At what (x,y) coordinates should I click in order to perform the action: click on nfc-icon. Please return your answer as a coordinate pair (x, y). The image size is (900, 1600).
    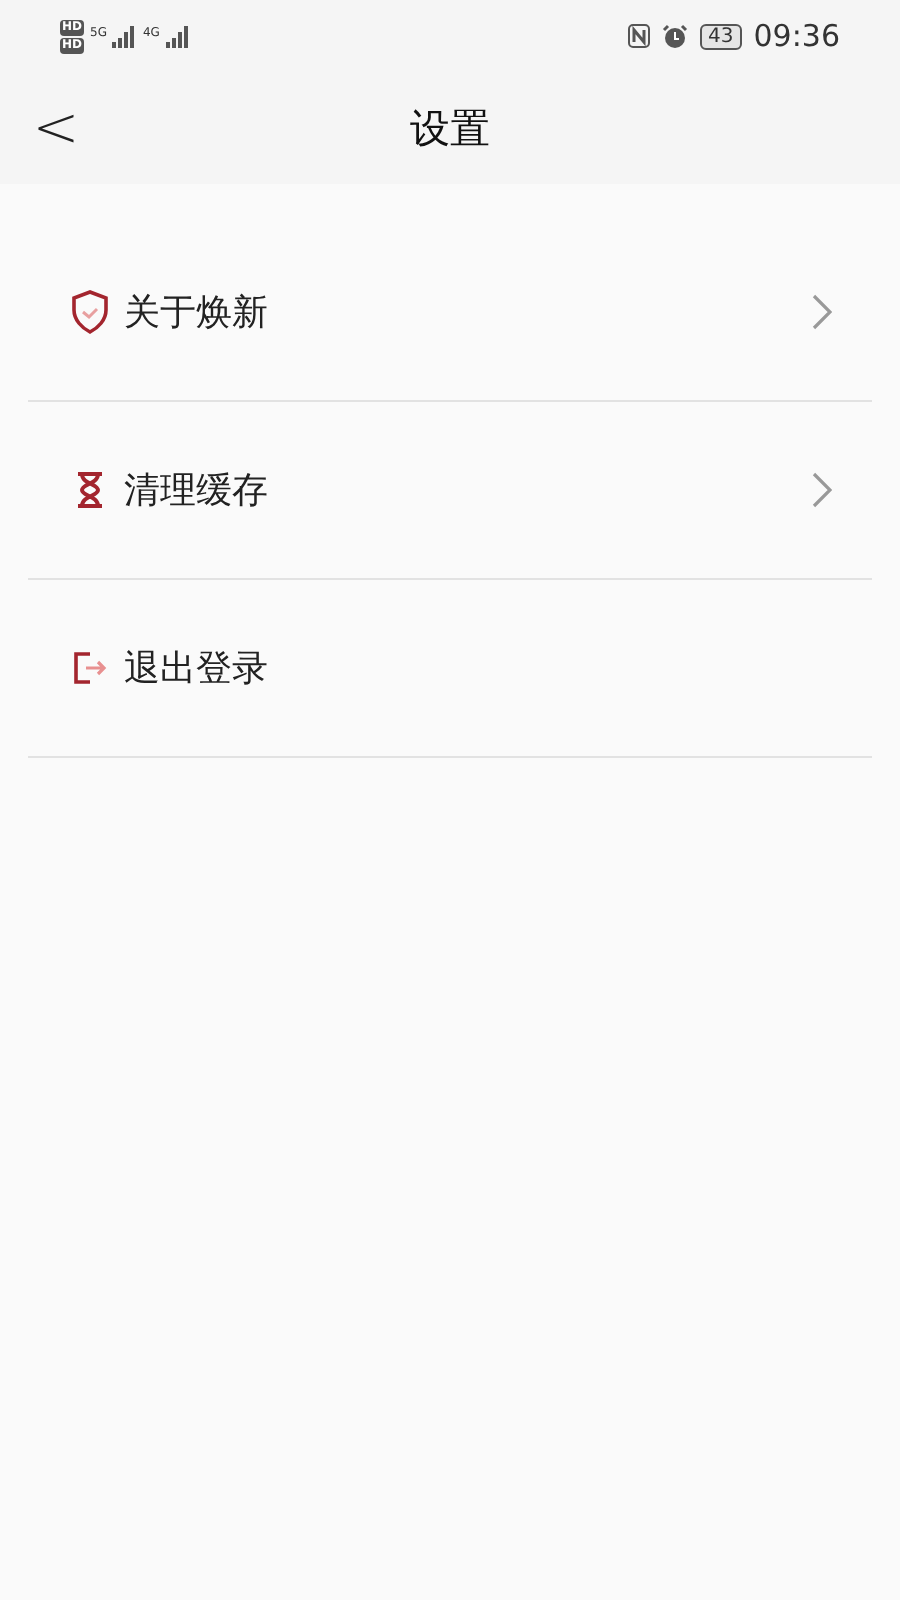
    Looking at the image, I should click on (639, 36).